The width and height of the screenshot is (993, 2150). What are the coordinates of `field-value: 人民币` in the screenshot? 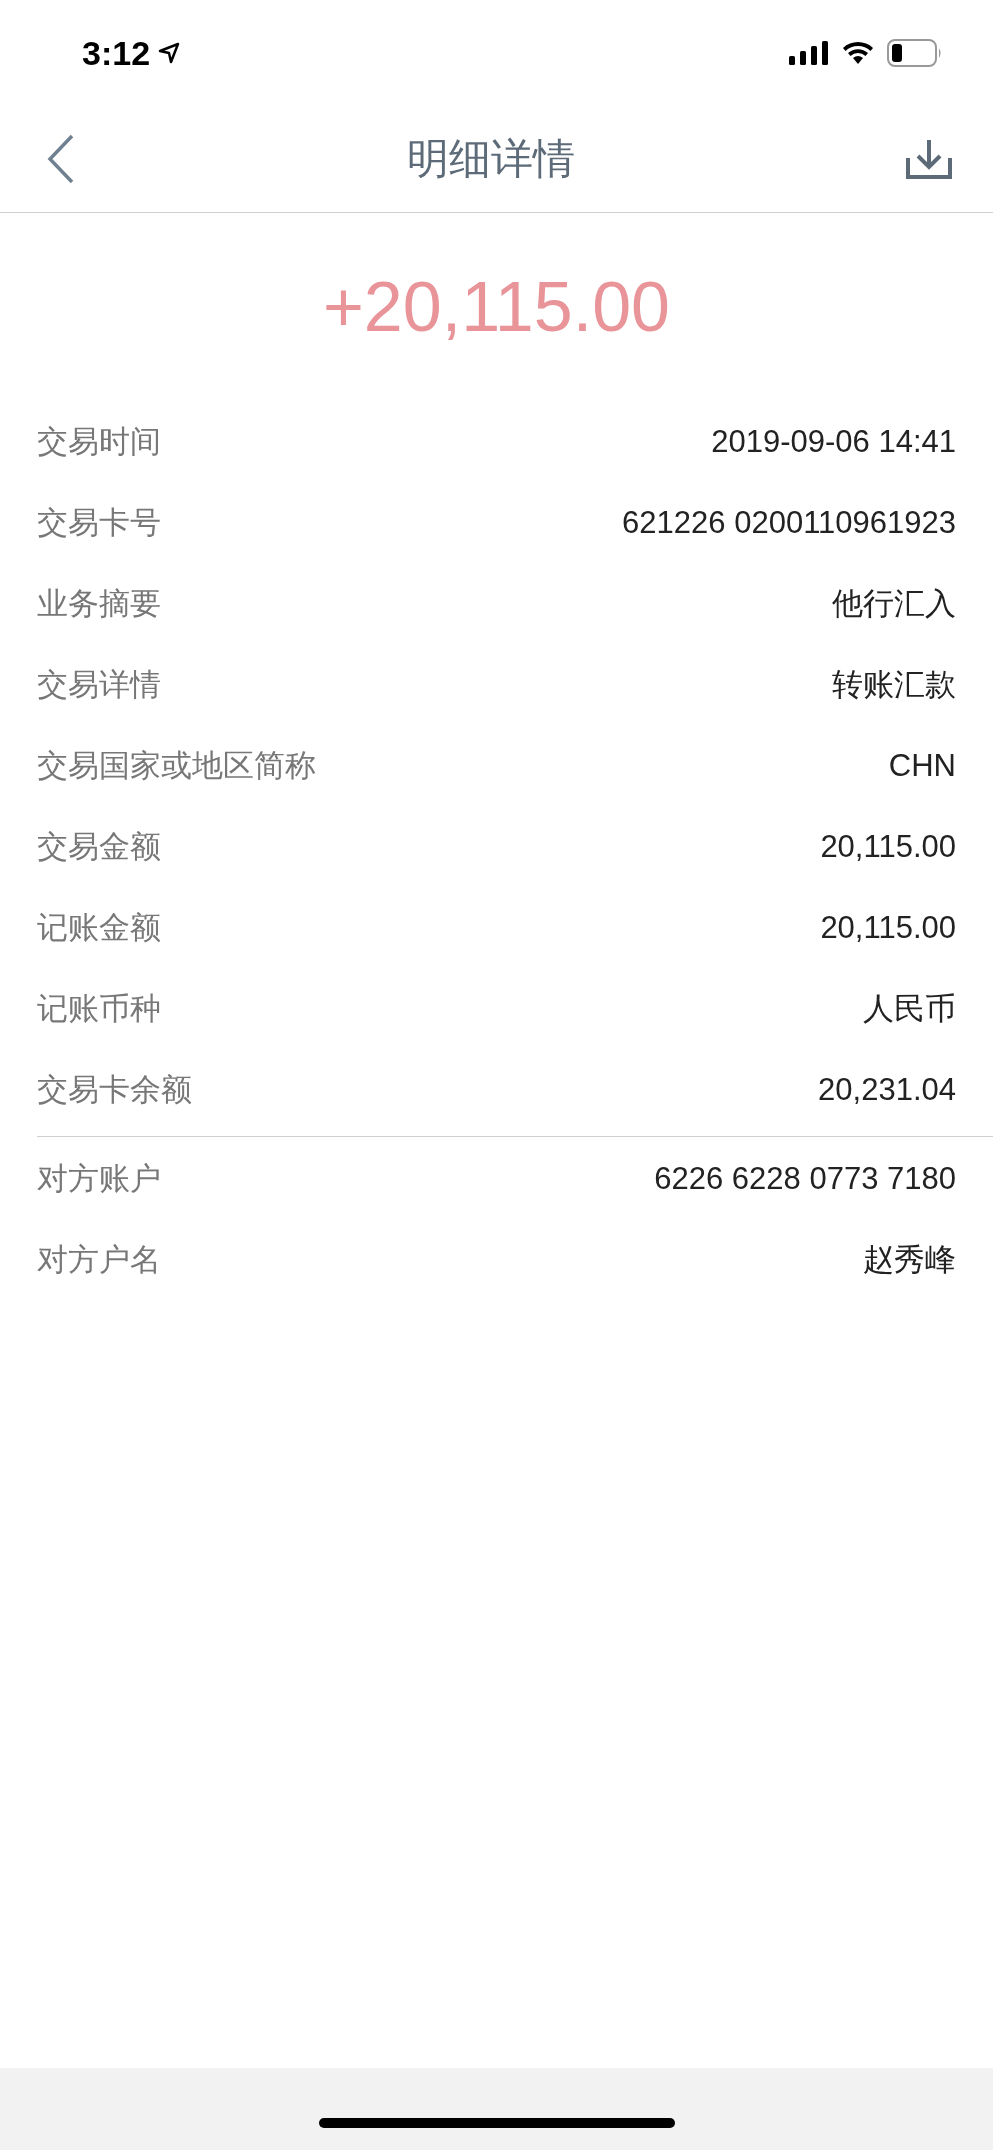 It's located at (909, 1008).